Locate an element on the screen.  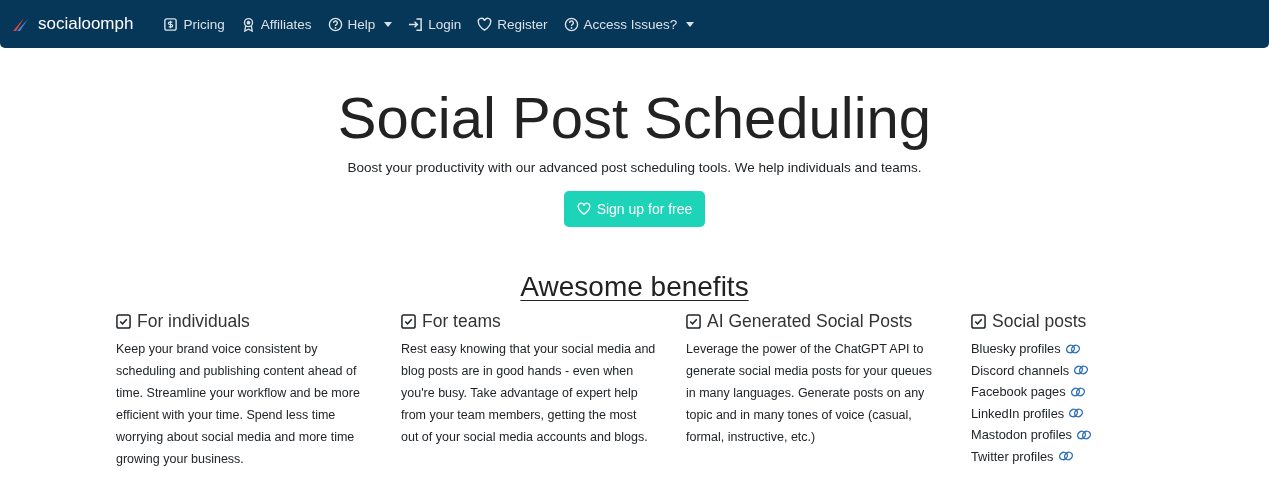
nav-link: Login is located at coordinates (435, 24).